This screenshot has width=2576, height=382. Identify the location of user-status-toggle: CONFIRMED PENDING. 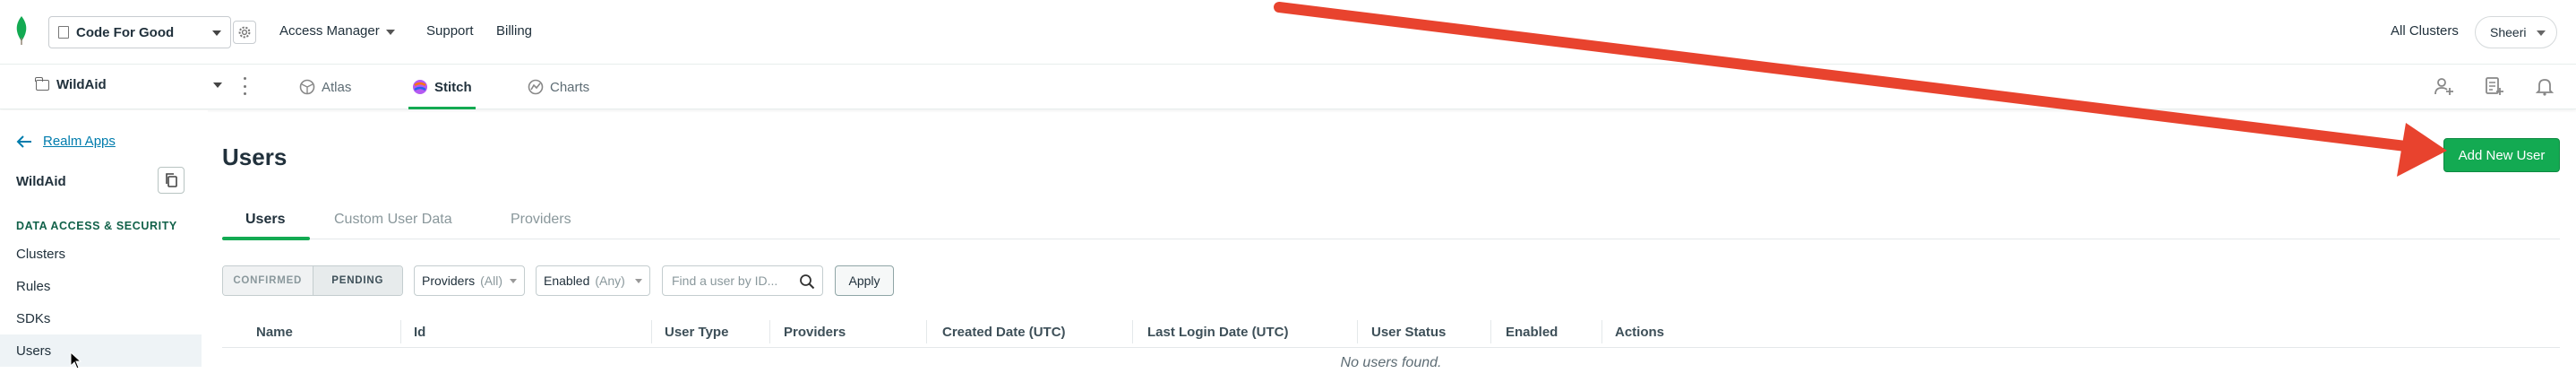
(312, 280).